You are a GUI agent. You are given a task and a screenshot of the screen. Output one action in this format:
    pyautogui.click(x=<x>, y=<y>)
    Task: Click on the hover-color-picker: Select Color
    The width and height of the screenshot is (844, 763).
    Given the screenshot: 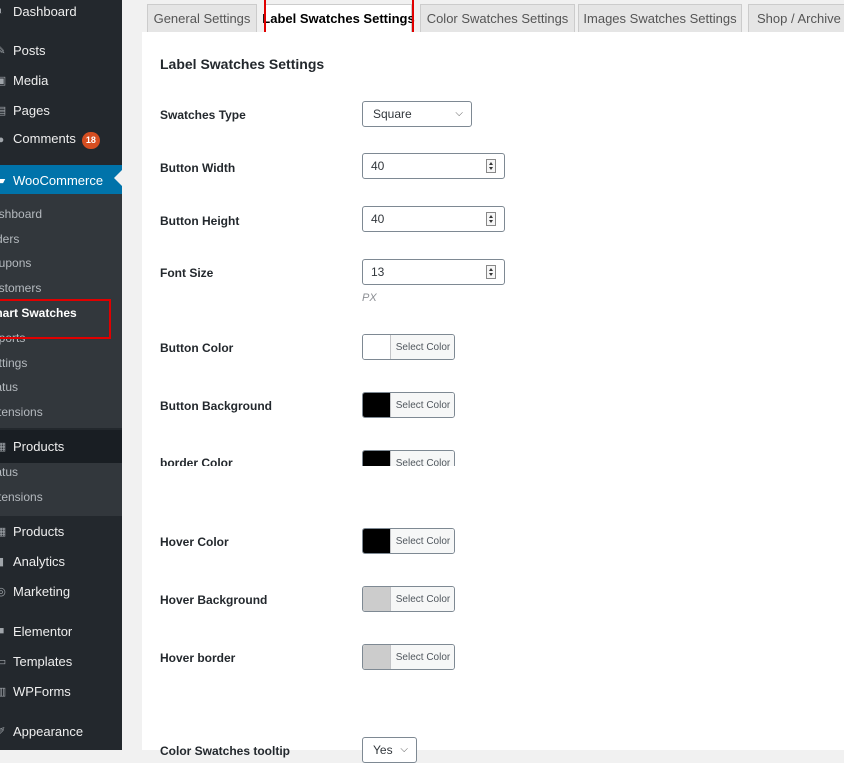 What is the action you would take?
    pyautogui.click(x=408, y=541)
    